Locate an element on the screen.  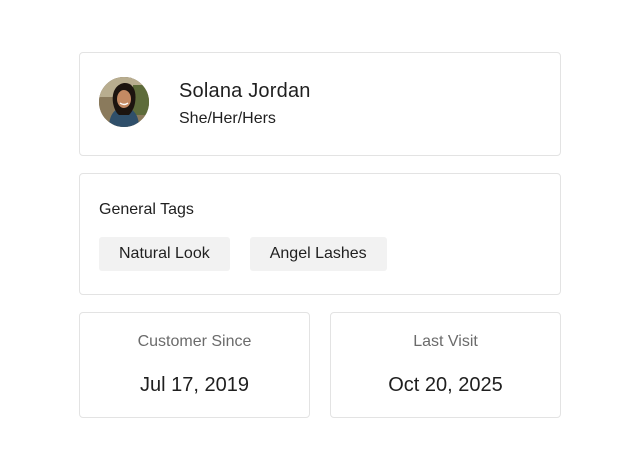
customer-since-value: Jul 17, 2019 is located at coordinates (194, 385).